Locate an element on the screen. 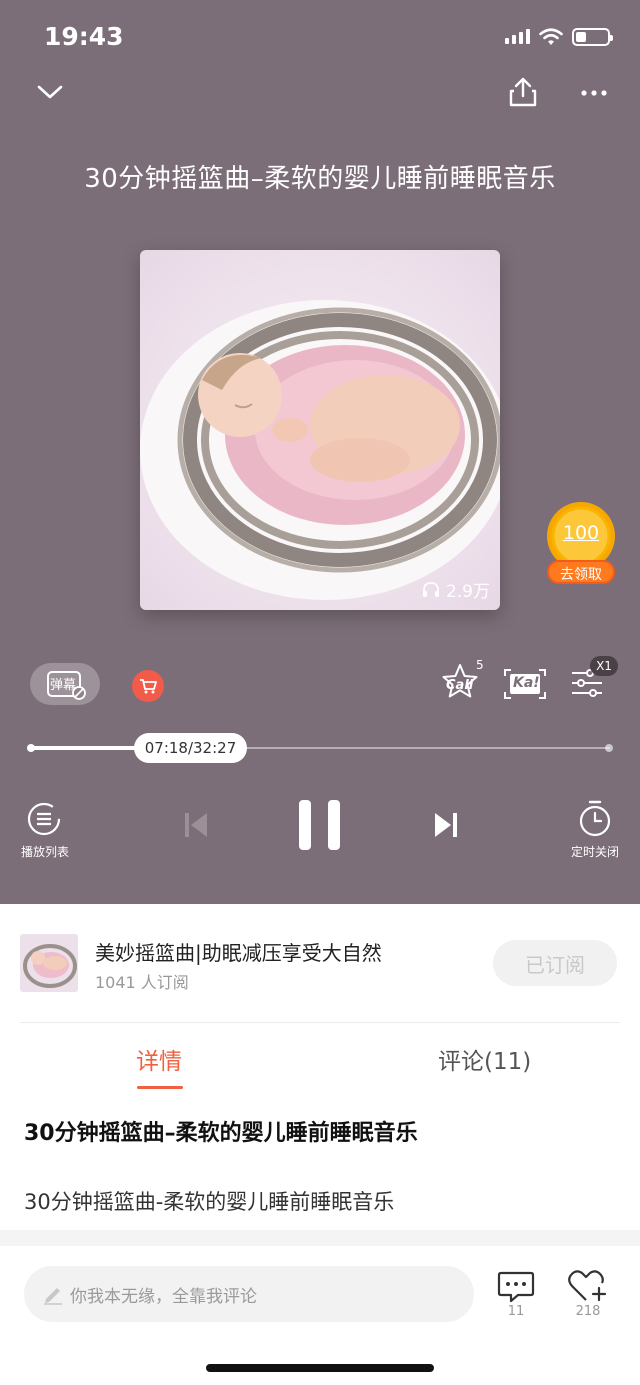 This screenshot has width=640, height=1385. play-count: 2.9万 is located at coordinates (456, 589).